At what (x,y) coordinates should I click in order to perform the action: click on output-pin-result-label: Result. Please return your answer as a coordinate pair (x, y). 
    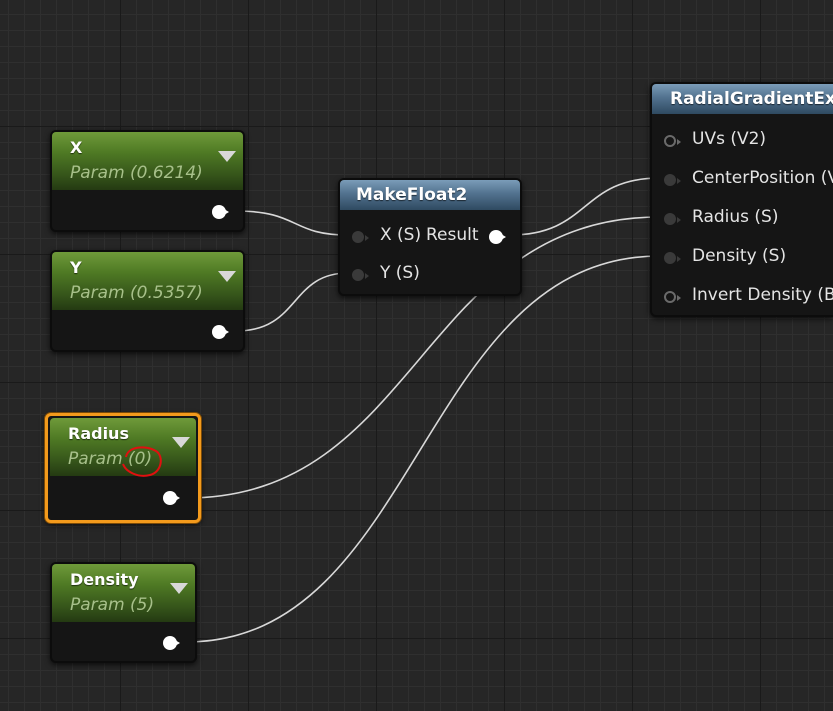
    Looking at the image, I should click on (452, 235).